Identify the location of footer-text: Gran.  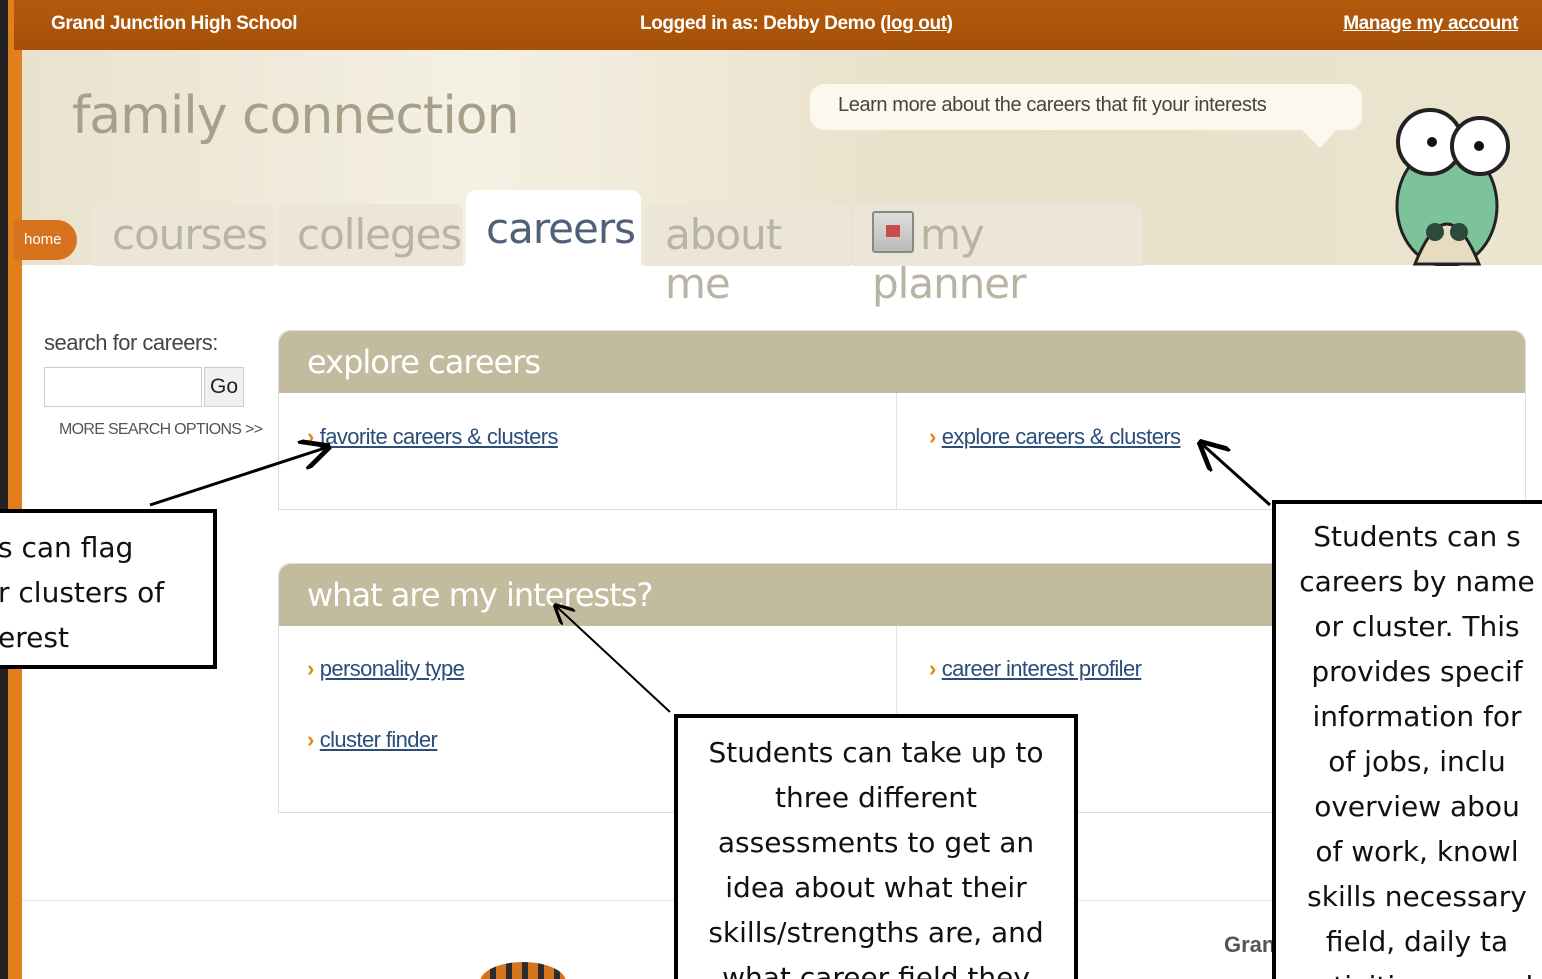
(1250, 944).